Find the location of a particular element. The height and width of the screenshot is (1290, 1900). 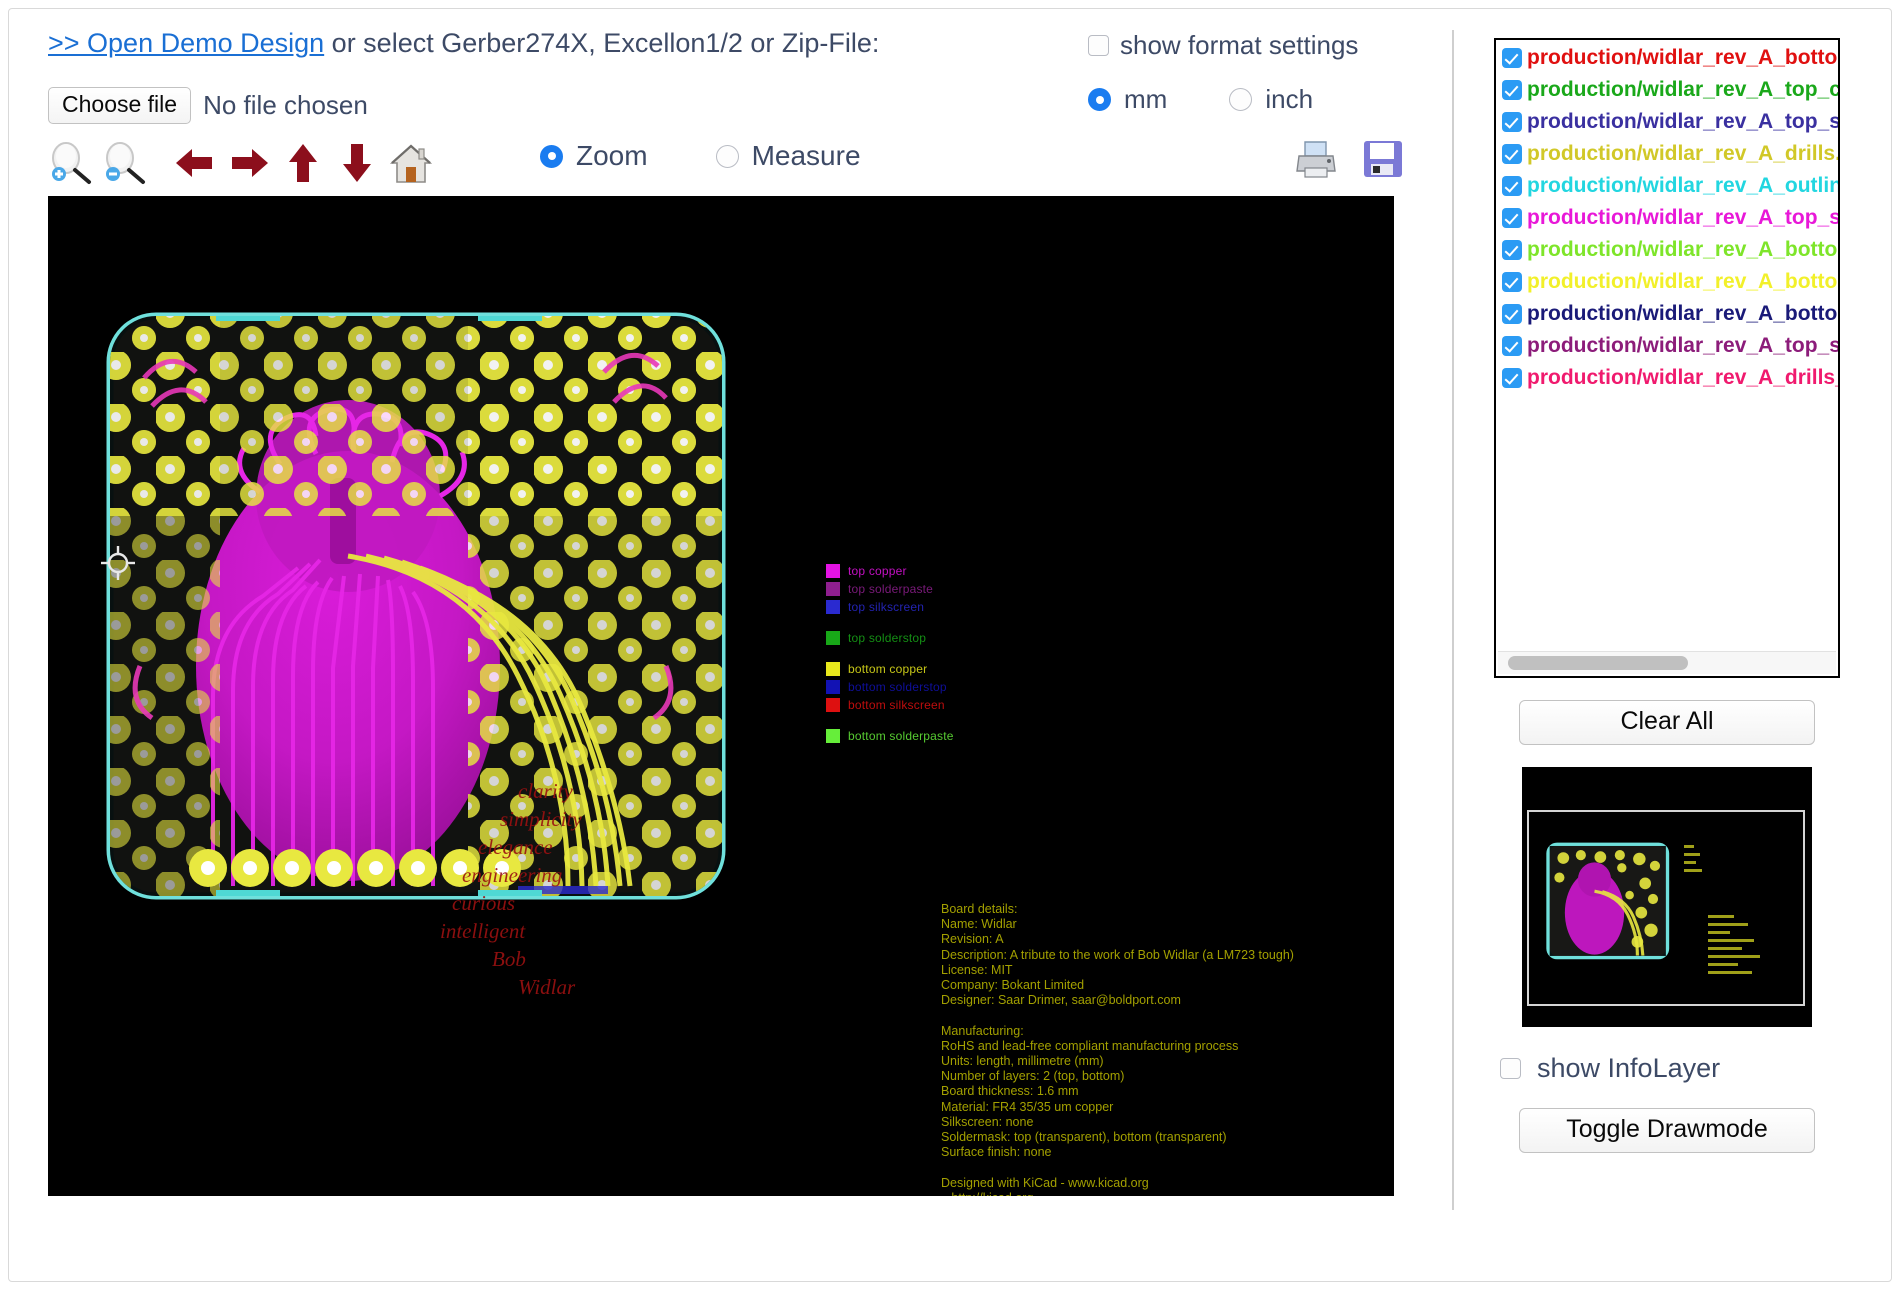

zoom-out-icon is located at coordinates (125, 163).